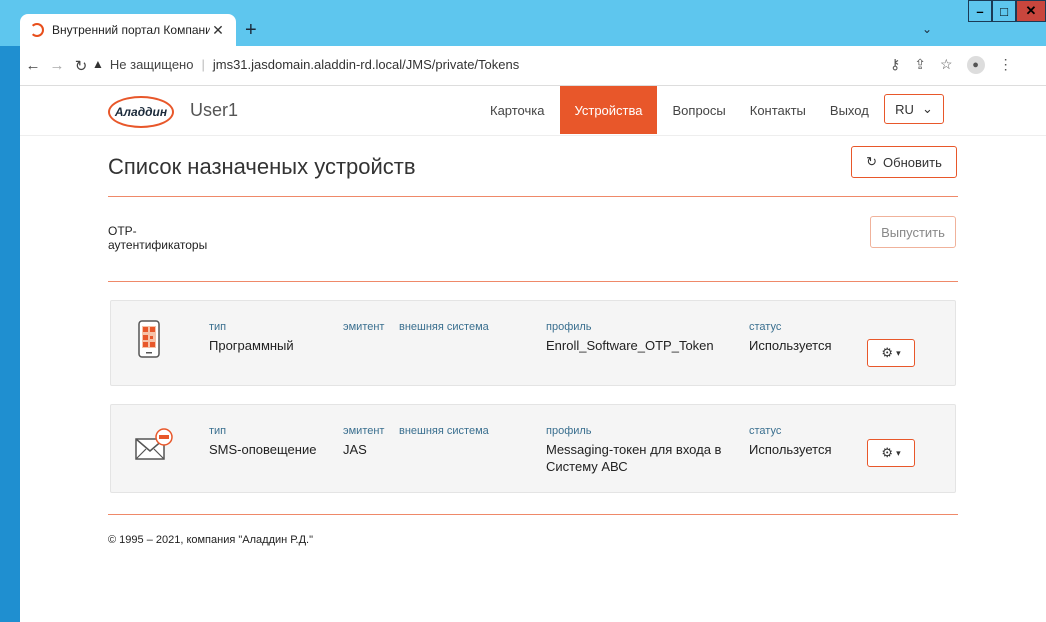  Describe the element at coordinates (81, 66) in the screenshot. I see `reload-icon: ↻` at that location.